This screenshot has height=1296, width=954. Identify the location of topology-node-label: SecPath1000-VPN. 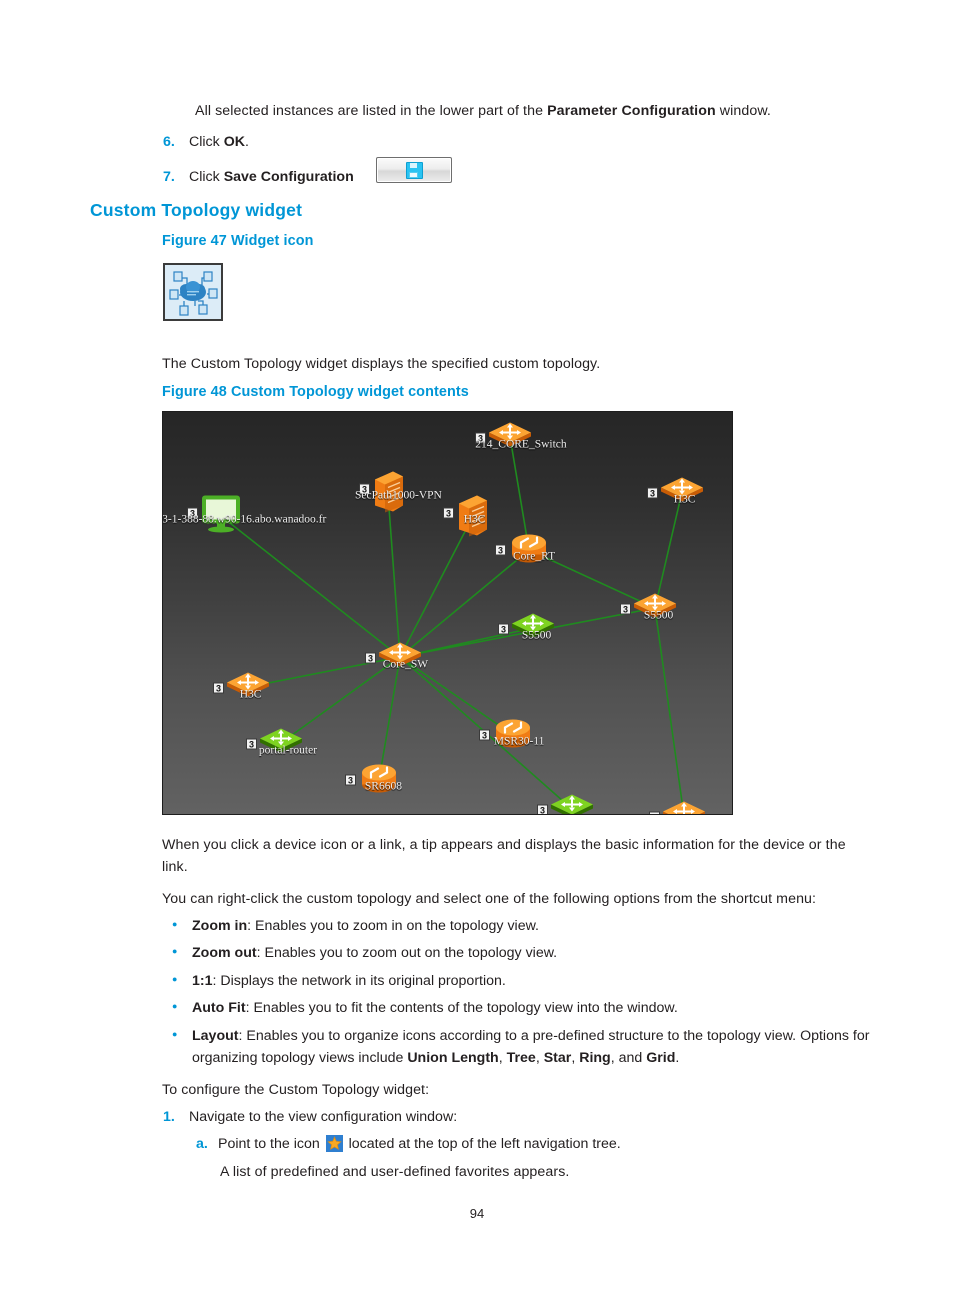
(398, 495).